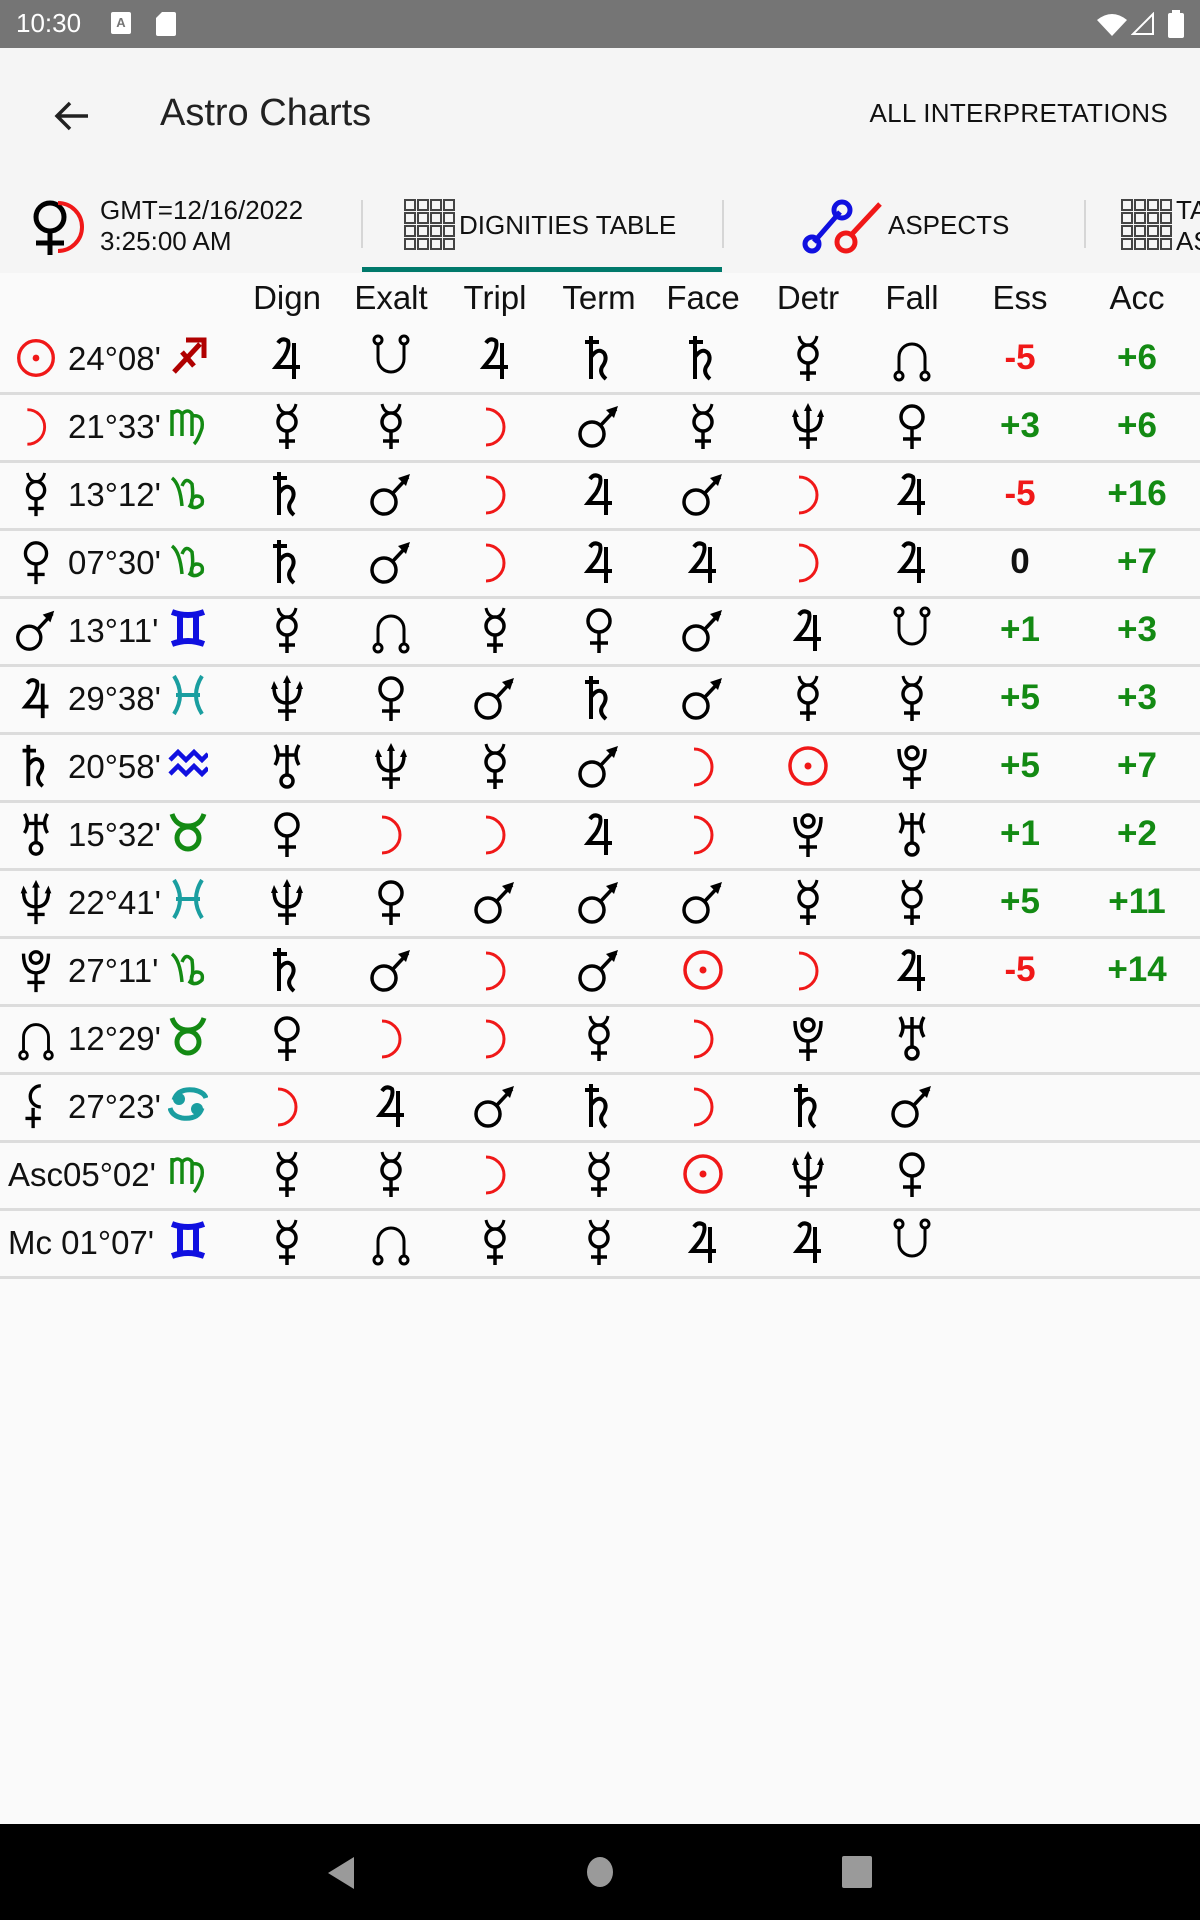  I want to click on tab-label: DIGNITIES TABLE, so click(568, 225).